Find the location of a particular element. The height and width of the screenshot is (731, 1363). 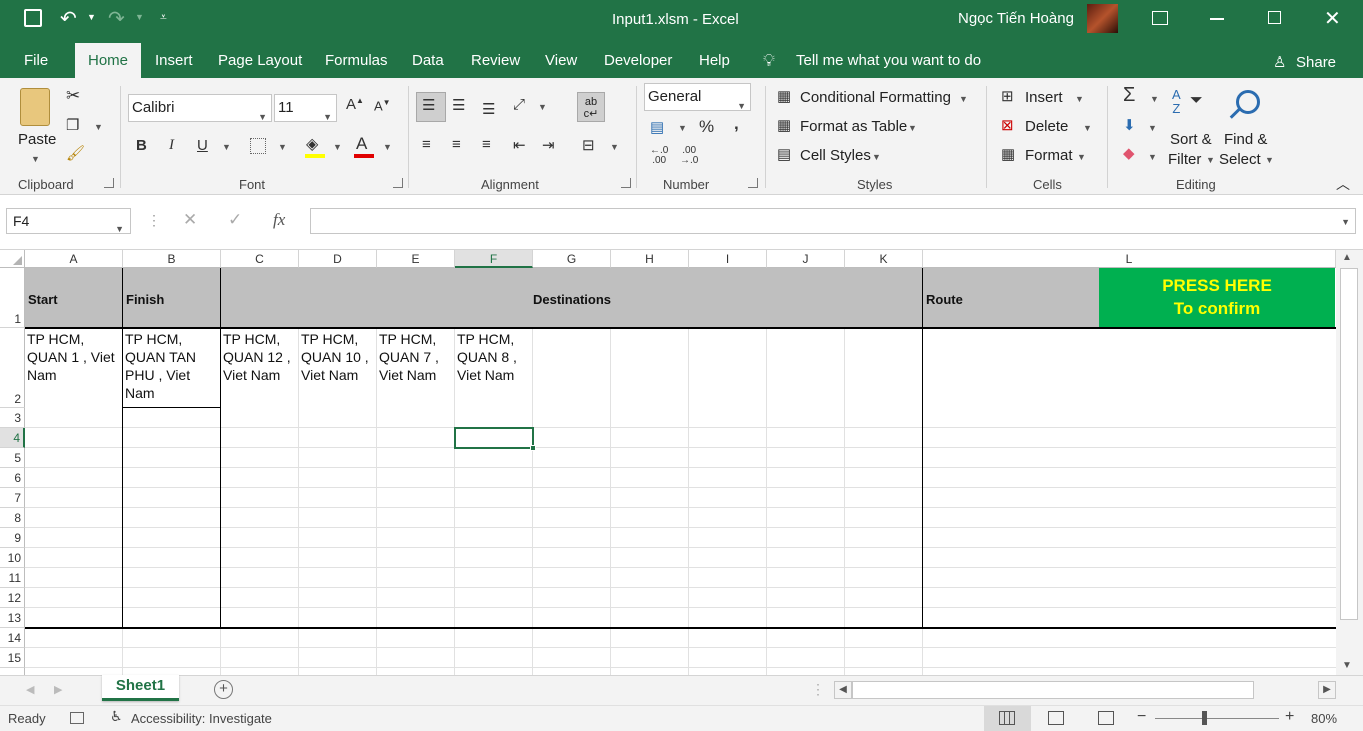

macro-record-icon is located at coordinates (77, 718).